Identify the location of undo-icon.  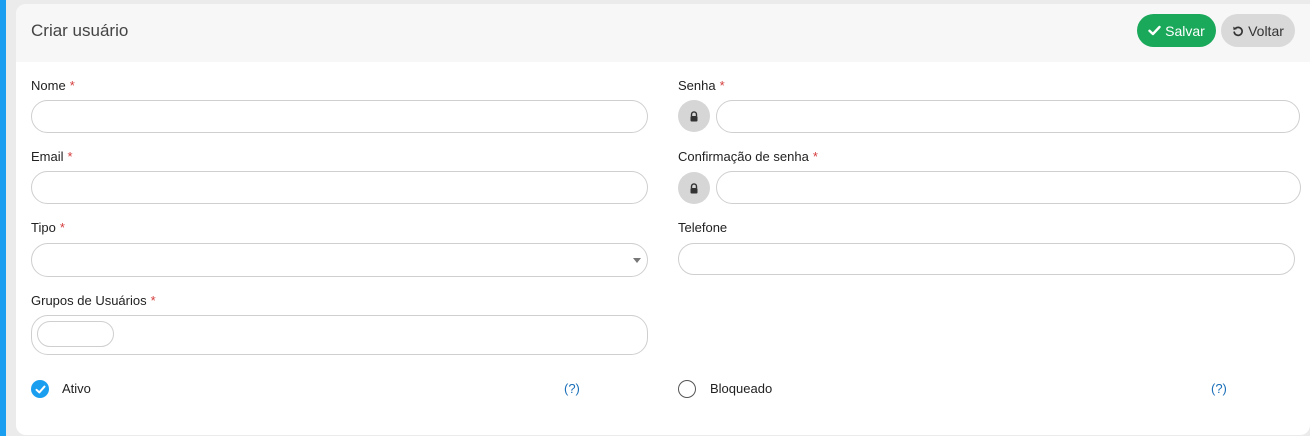
(1238, 31).